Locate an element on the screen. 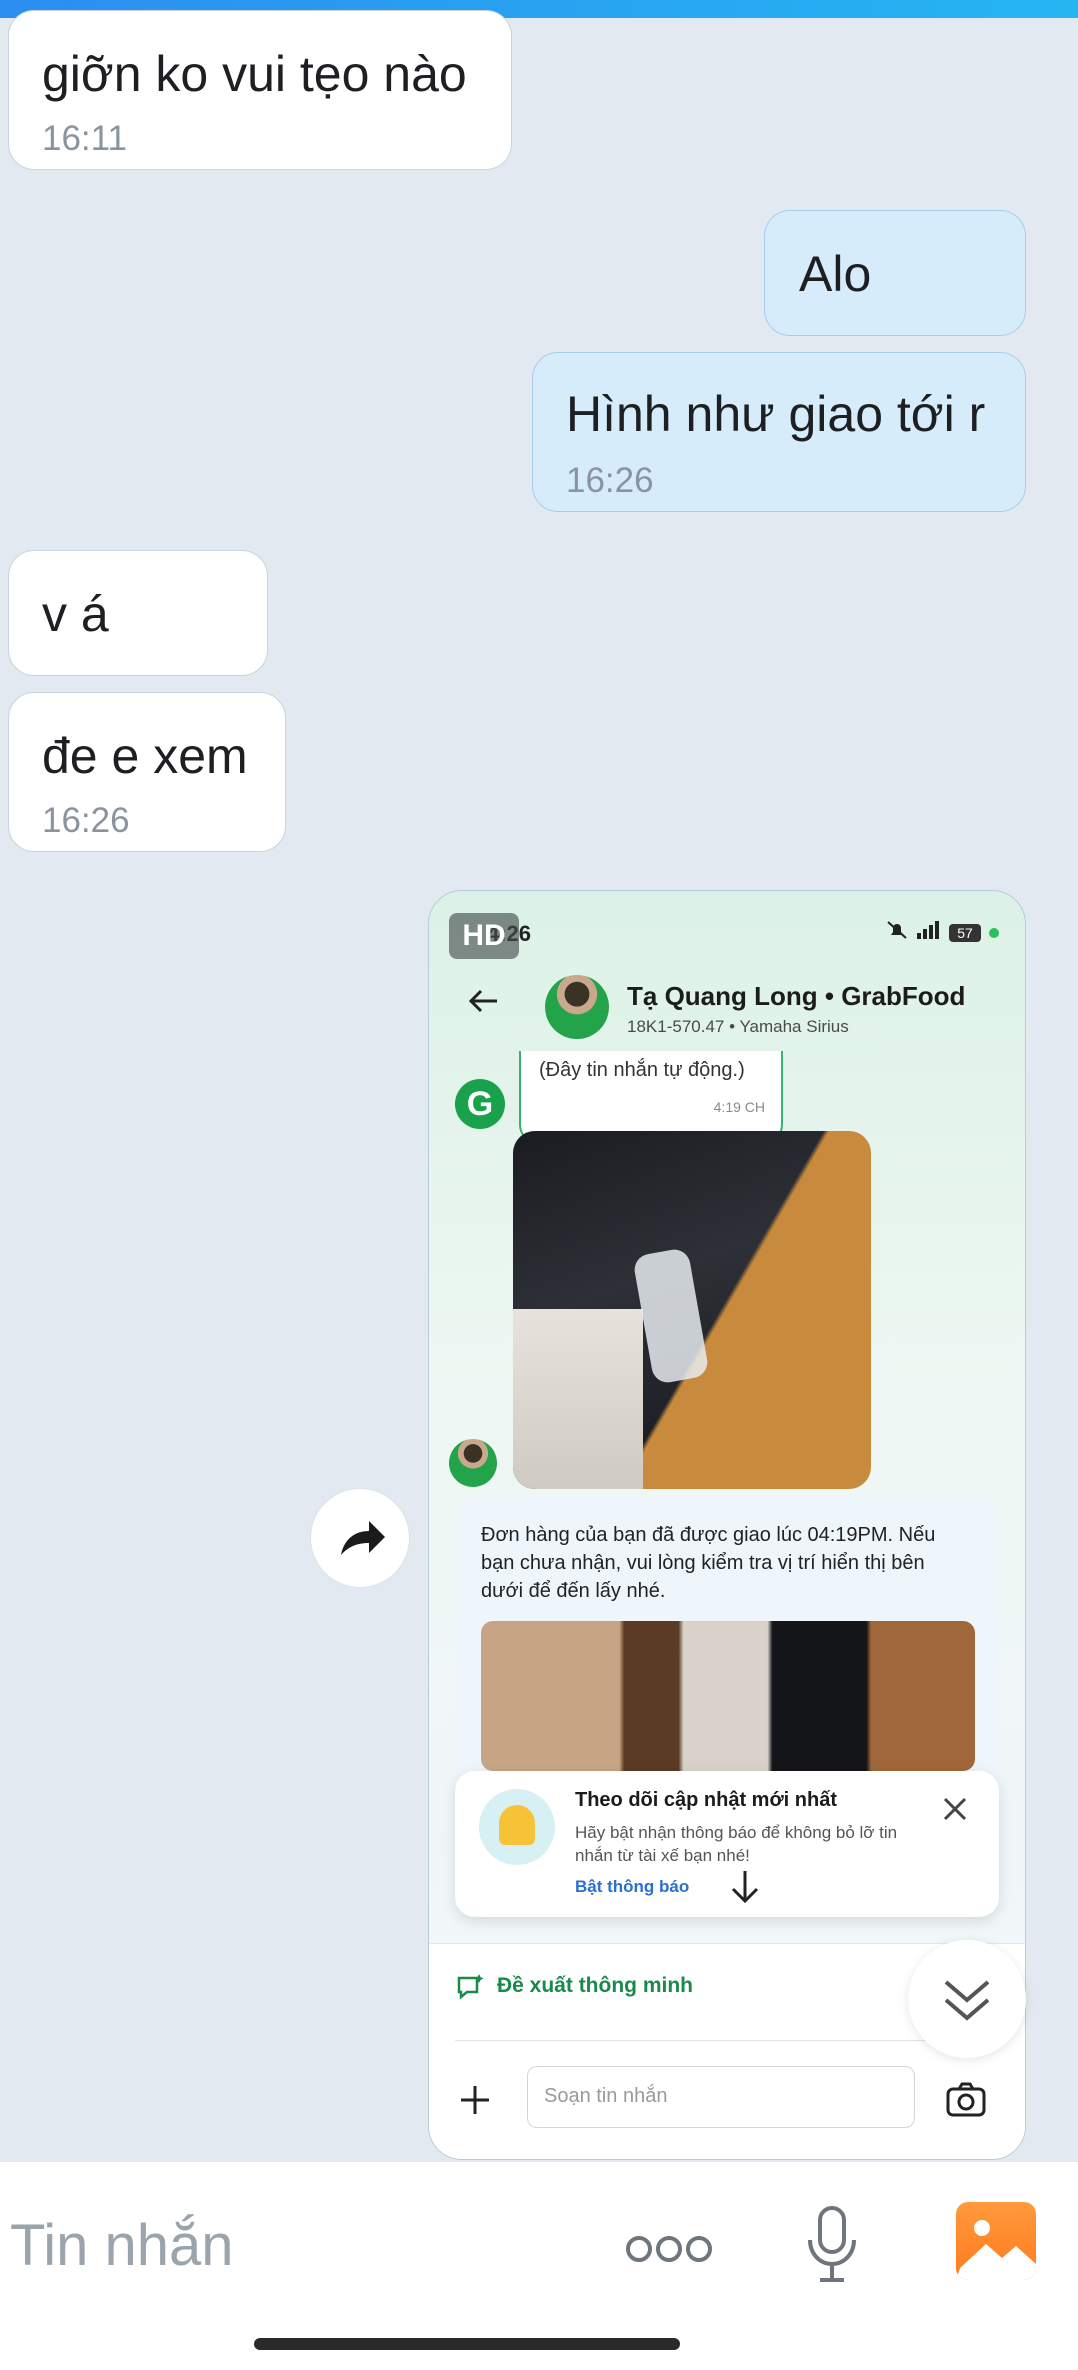  message-bubble-incoming: đe e xem 16:26 is located at coordinates (147, 772).